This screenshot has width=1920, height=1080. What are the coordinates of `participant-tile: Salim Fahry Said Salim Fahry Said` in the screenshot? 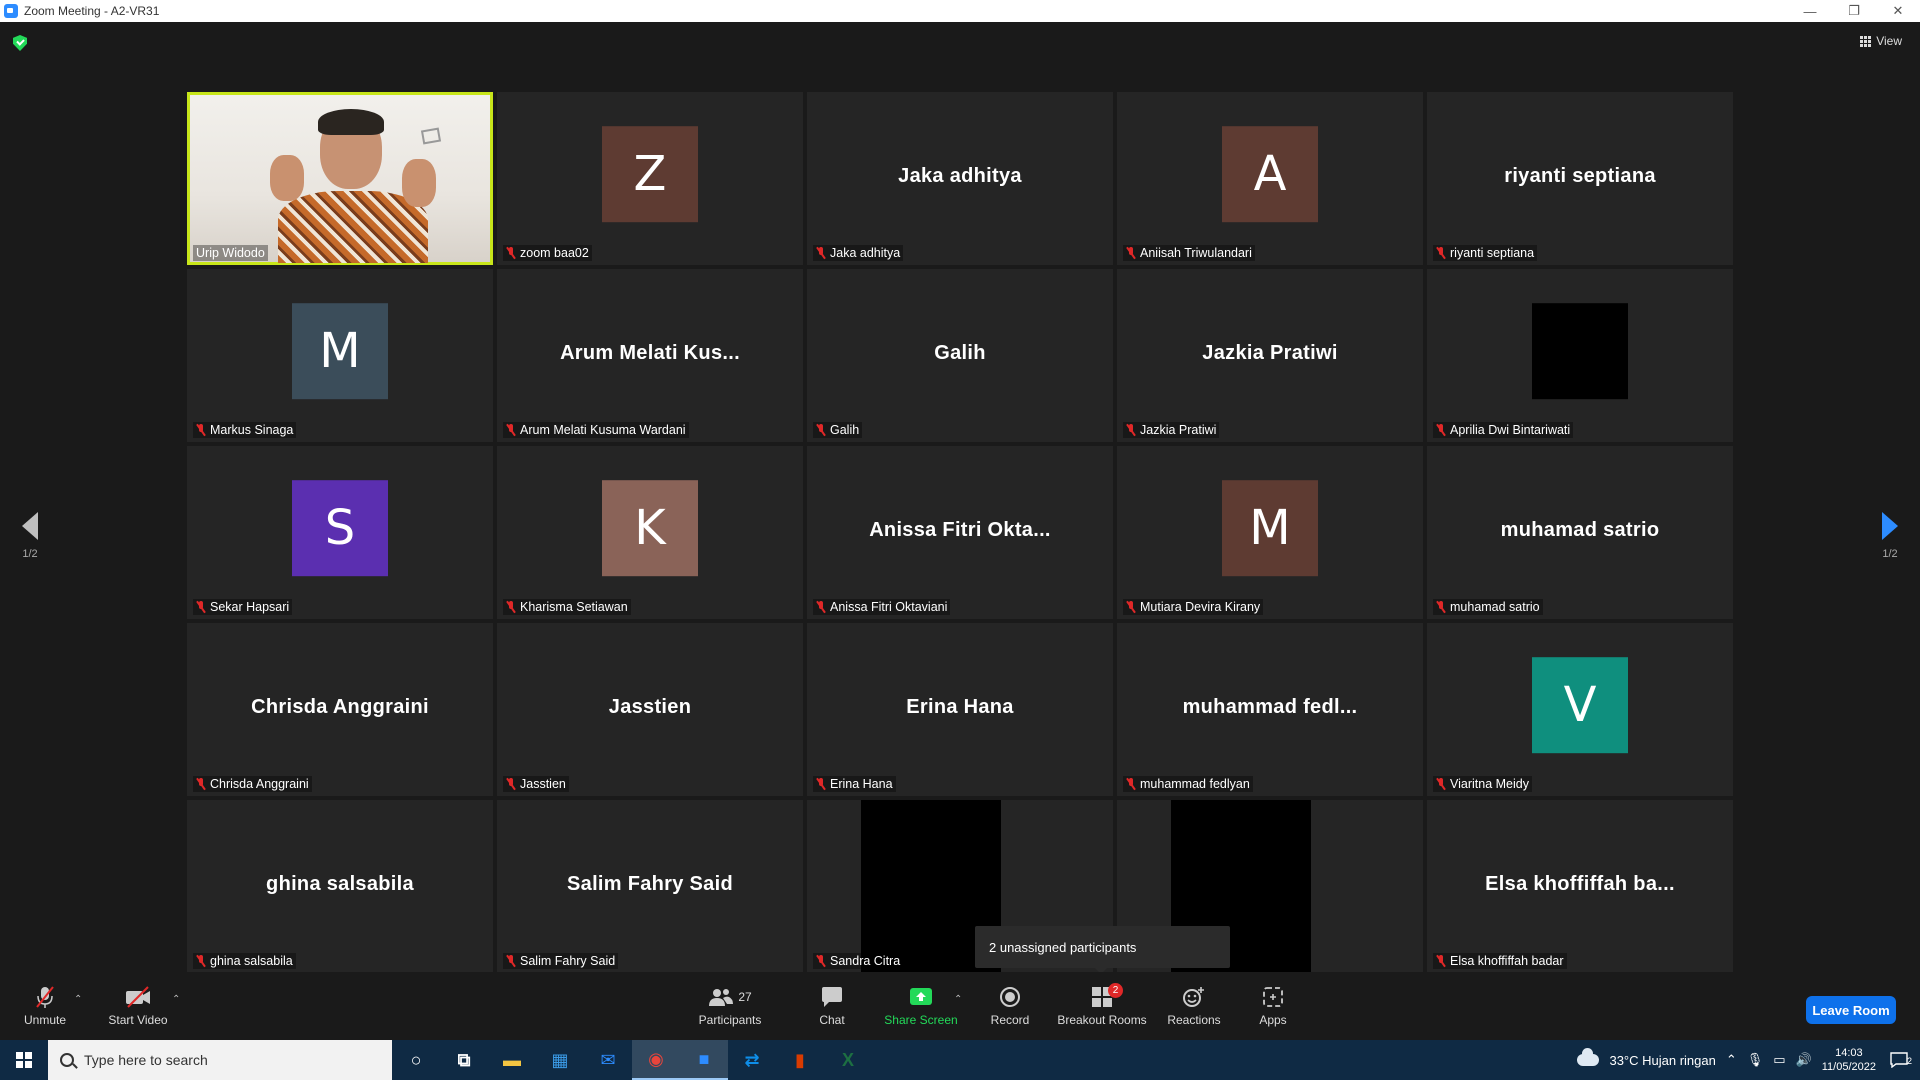 It's located at (650, 886).